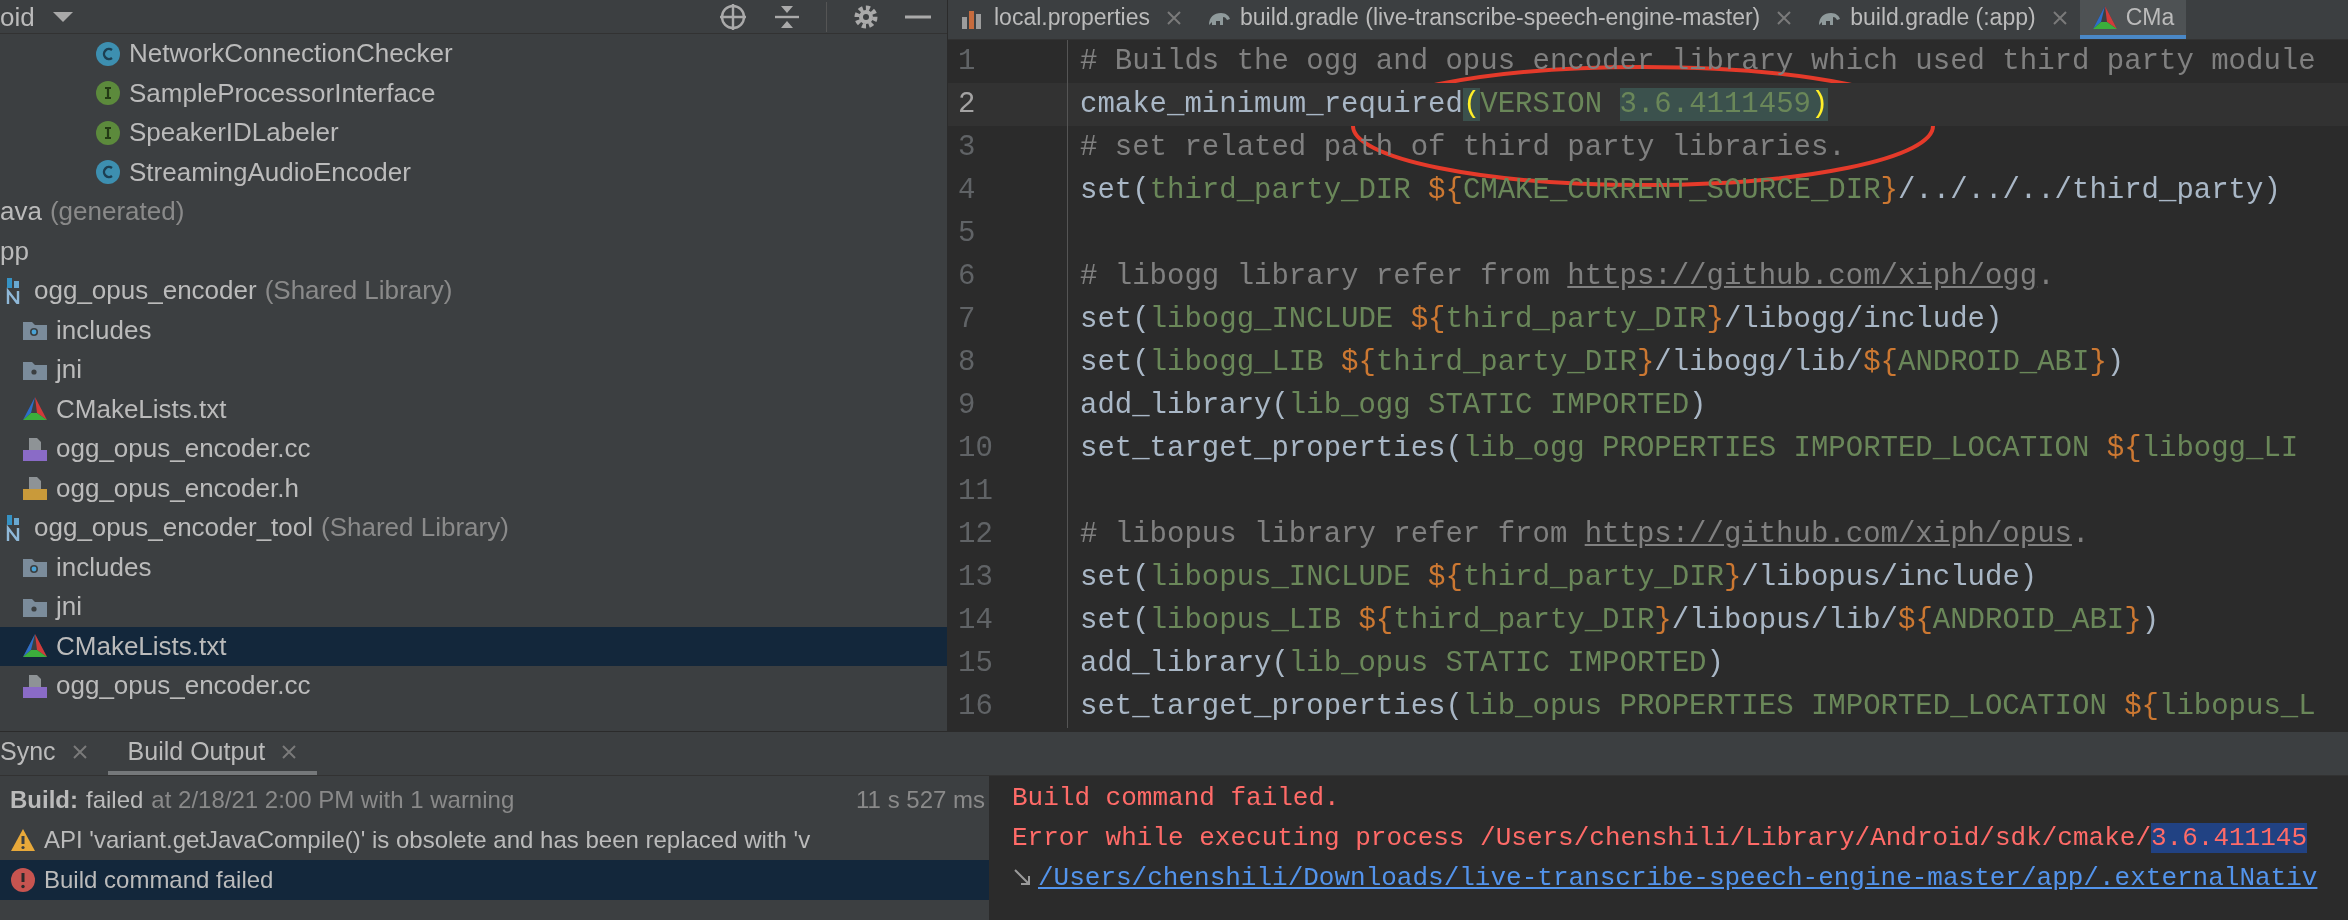  Describe the element at coordinates (35, 488) in the screenshot. I see `header-file-icon` at that location.